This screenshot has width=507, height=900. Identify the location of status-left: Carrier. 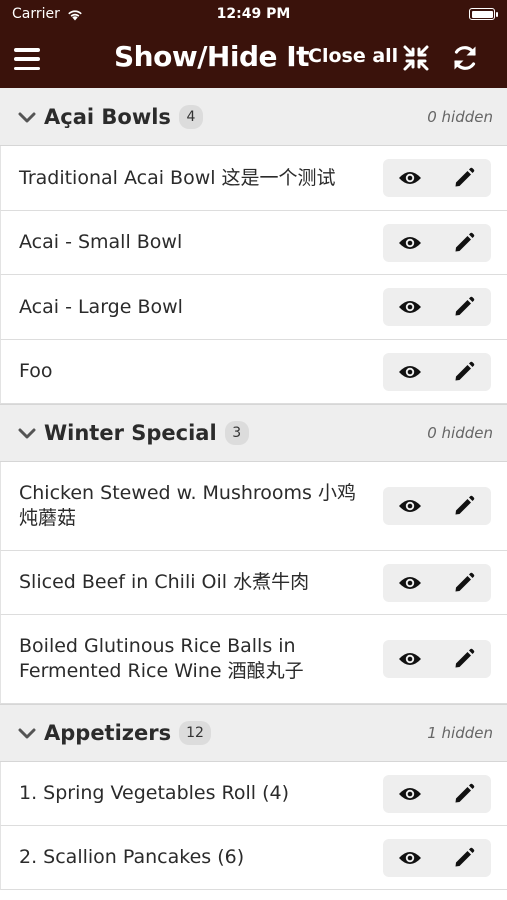
(48, 14).